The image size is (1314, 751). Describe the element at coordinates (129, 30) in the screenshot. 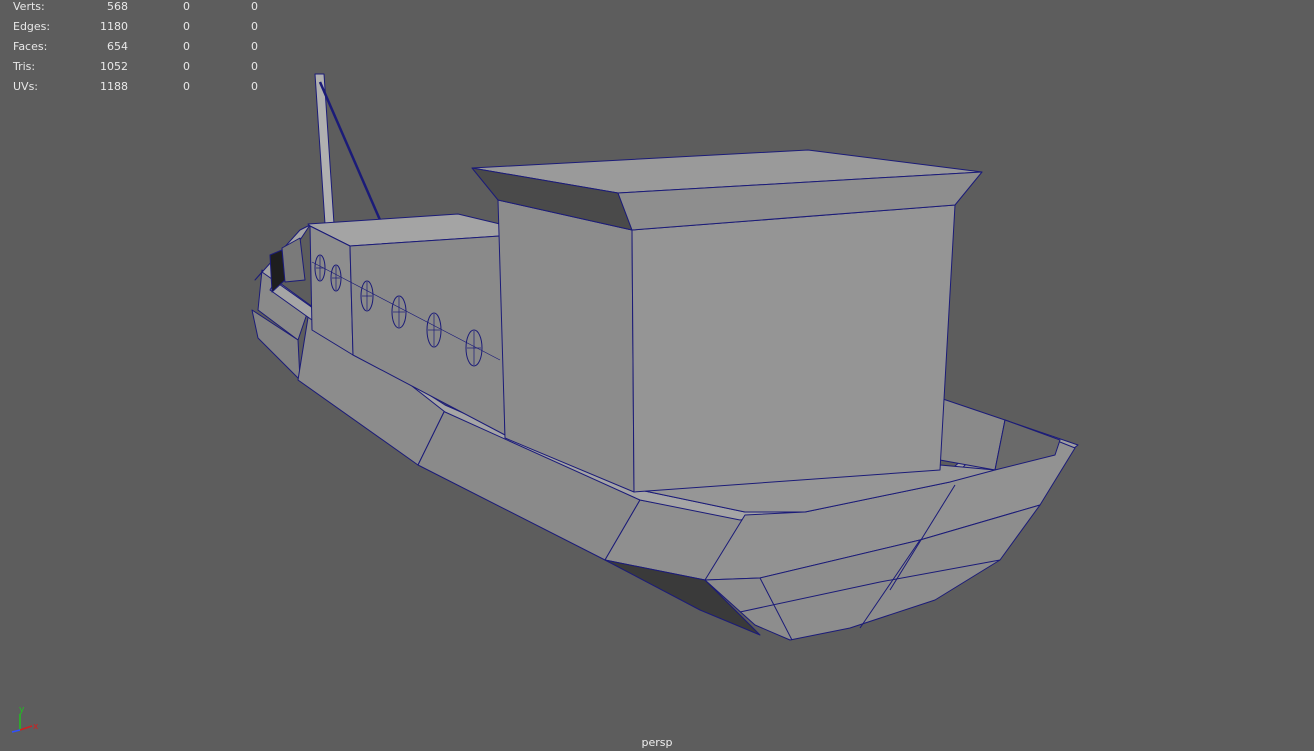

I see `hud-row-edges: Edges: 1180 0 0` at that location.